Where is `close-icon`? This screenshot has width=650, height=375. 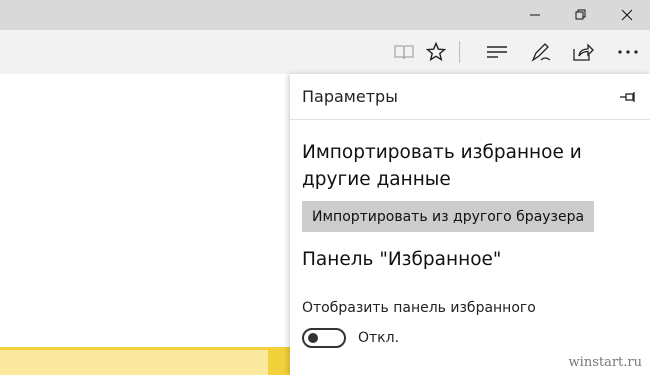
close-icon is located at coordinates (627, 15).